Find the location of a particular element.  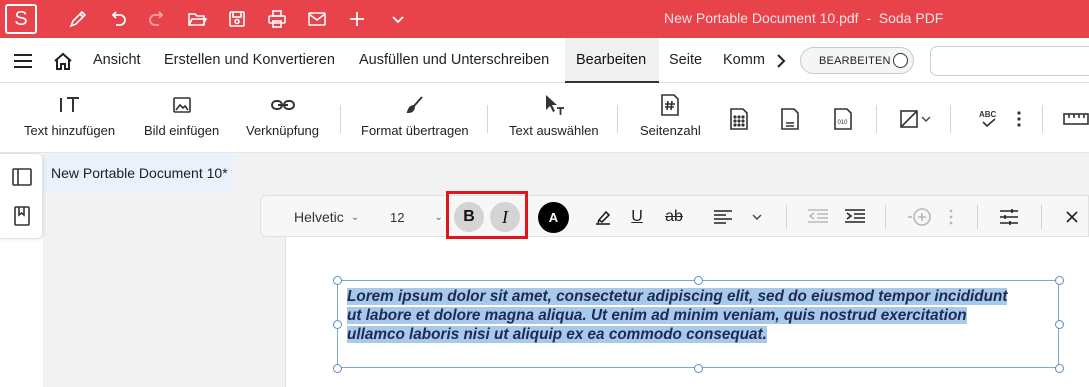

font-size-select: 12 ⌄ is located at coordinates (416, 217).